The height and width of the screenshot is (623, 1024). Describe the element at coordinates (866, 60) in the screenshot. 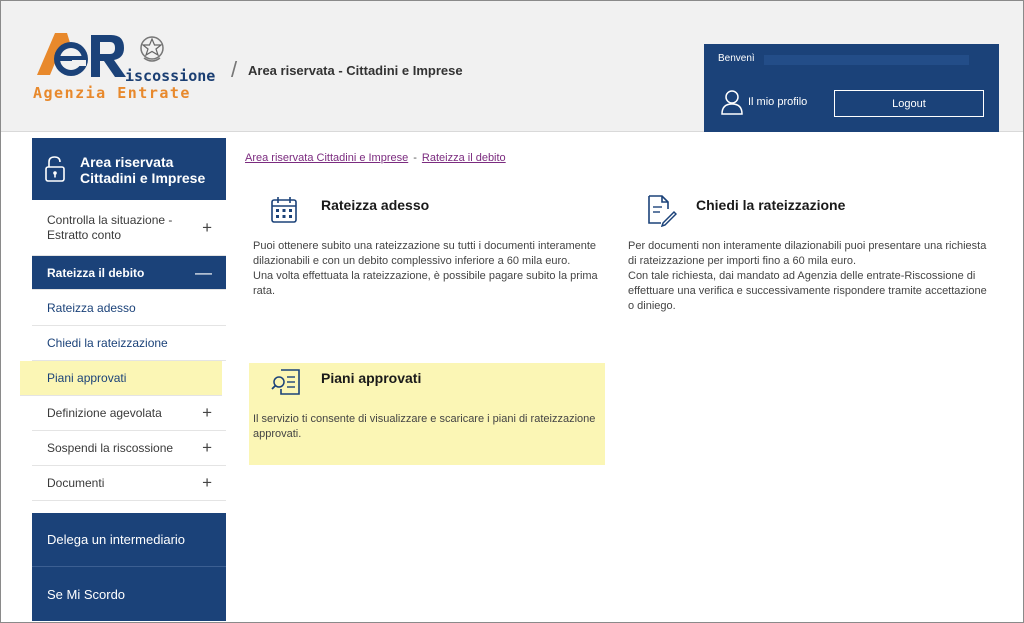

I see `user-name-redacted` at that location.